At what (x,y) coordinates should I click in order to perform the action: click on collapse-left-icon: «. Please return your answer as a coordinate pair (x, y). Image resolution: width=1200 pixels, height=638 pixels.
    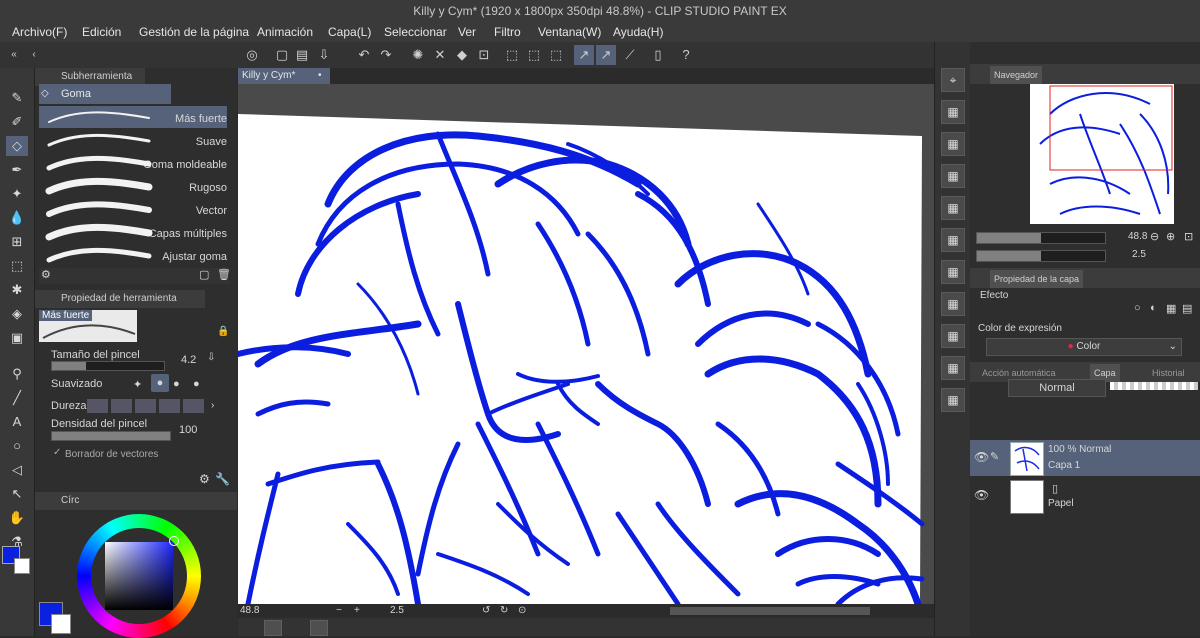
    Looking at the image, I should click on (14, 55).